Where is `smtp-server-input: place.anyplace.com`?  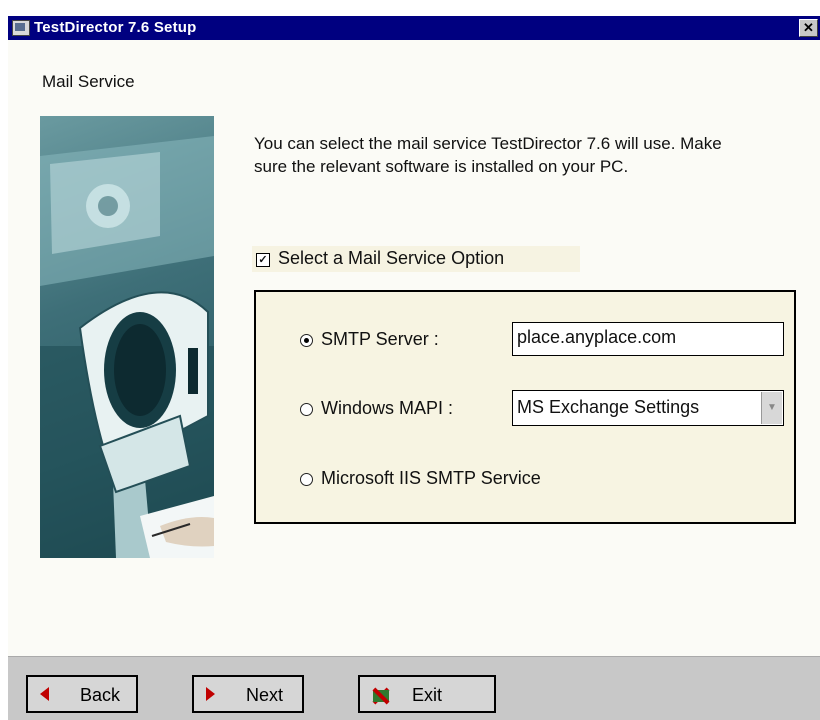
smtp-server-input: place.anyplace.com is located at coordinates (648, 339).